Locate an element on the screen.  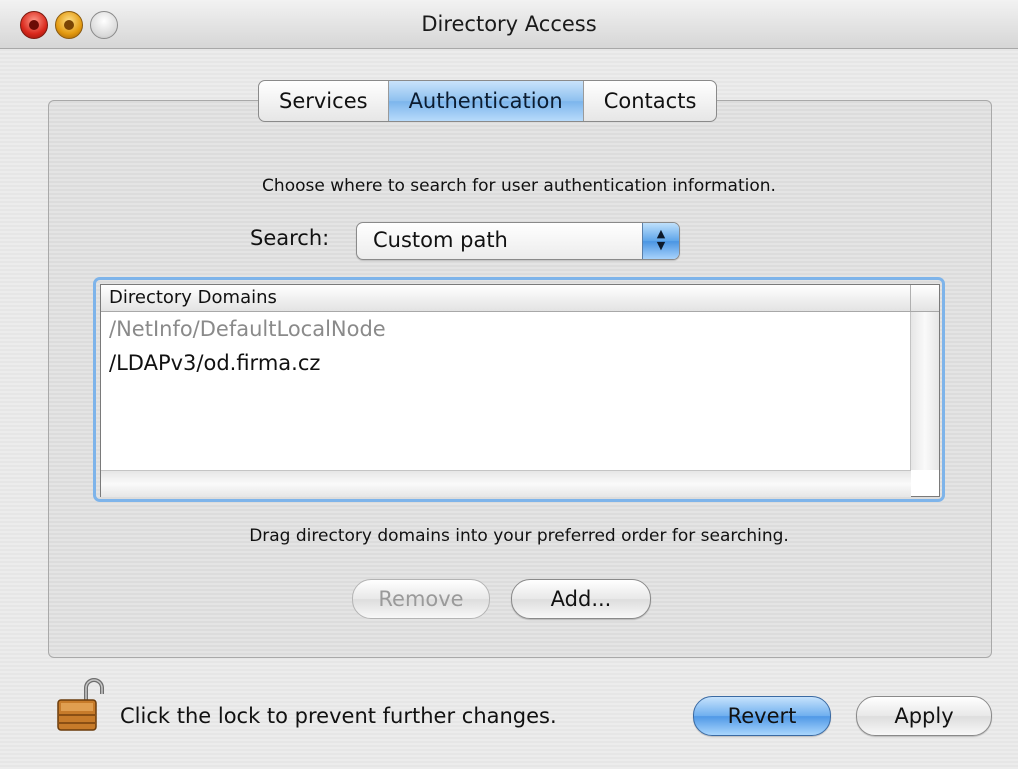
column-header-directory-domains: Directory Domains is located at coordinates (193, 297).